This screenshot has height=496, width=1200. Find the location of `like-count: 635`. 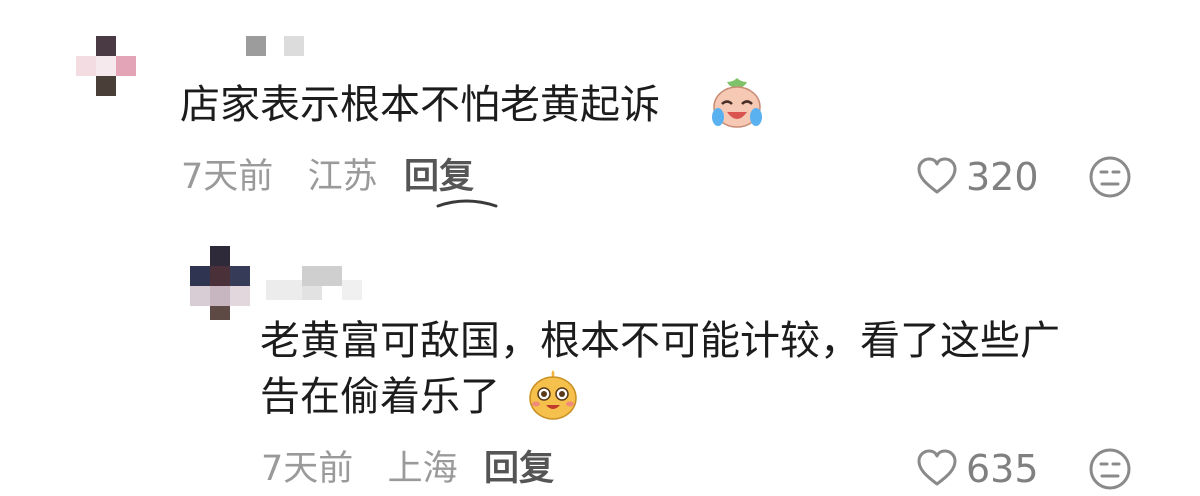

like-count: 635 is located at coordinates (1002, 469).